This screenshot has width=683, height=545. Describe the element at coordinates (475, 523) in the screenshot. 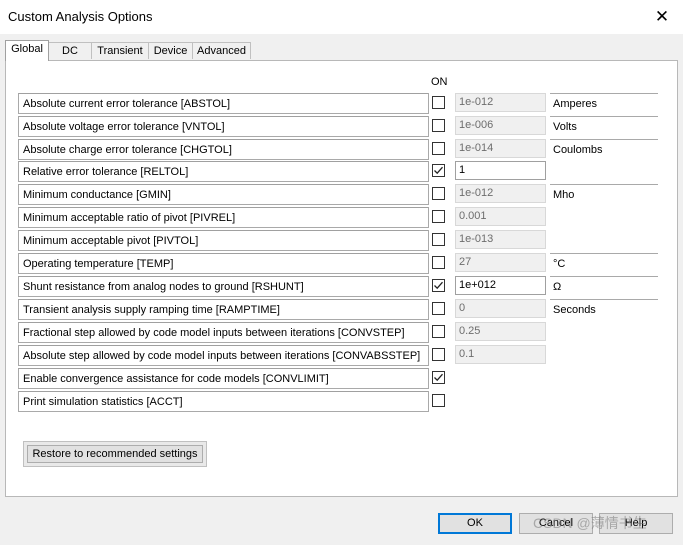

I see `ok-button: OK` at that location.